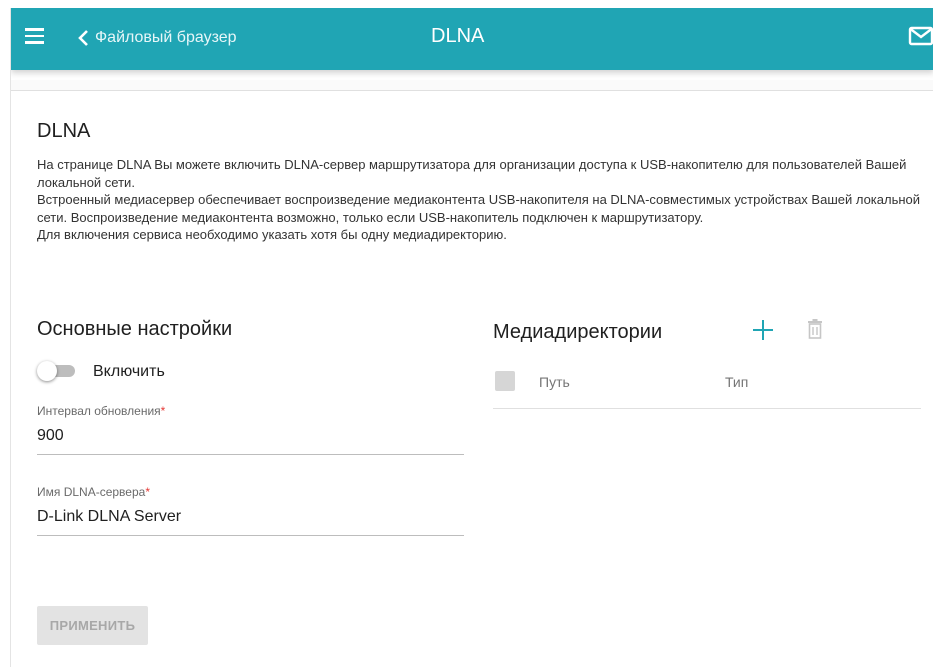 Image resolution: width=933 pixels, height=667 pixels. I want to click on update-interval-input: 900, so click(250, 441).